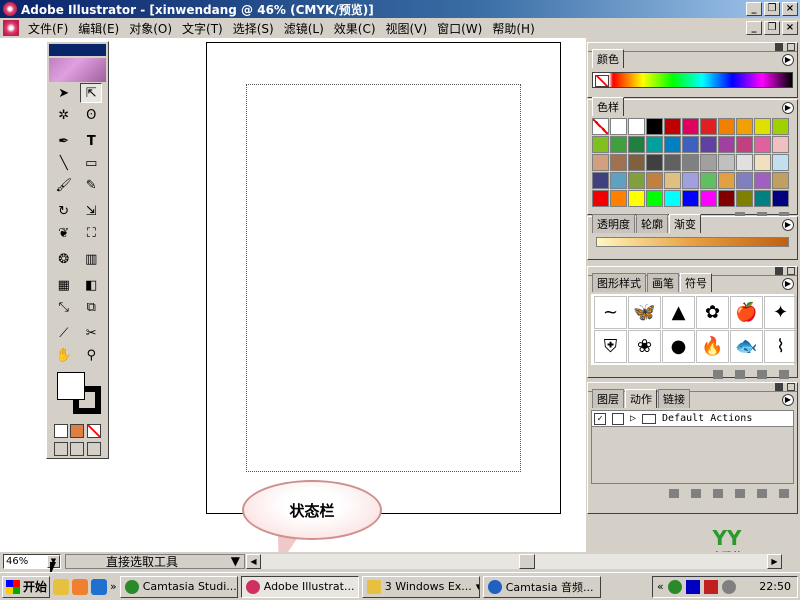  I want to click on type-tool-icon: T, so click(91, 141).